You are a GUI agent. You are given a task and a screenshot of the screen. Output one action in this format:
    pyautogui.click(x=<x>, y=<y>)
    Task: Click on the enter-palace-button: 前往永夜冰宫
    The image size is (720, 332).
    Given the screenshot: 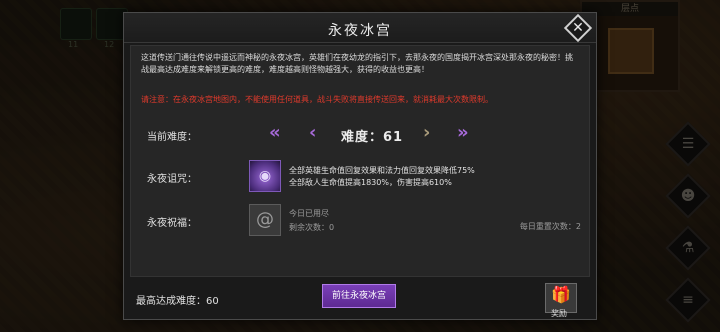 What is the action you would take?
    pyautogui.click(x=359, y=296)
    